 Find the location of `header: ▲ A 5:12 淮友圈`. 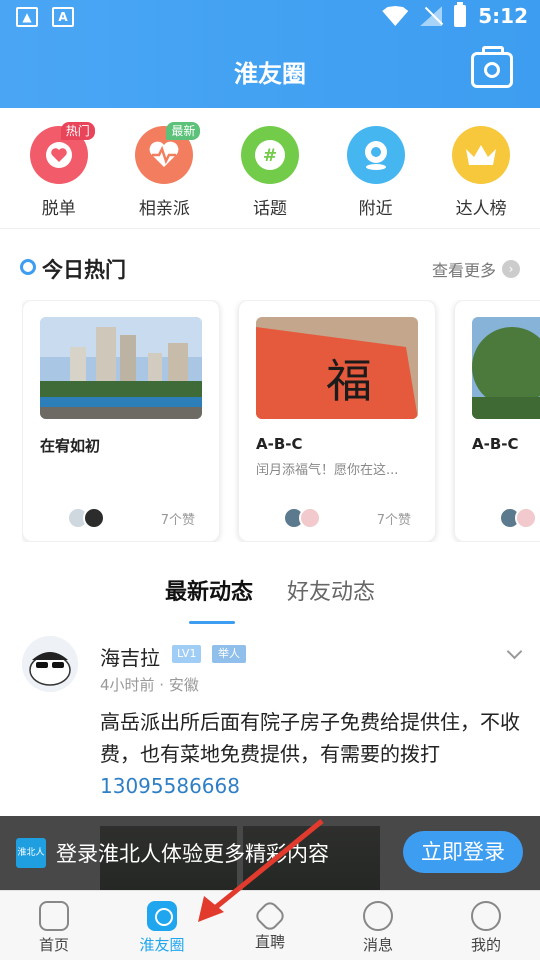

header: ▲ A 5:12 淮友圈 is located at coordinates (270, 54).